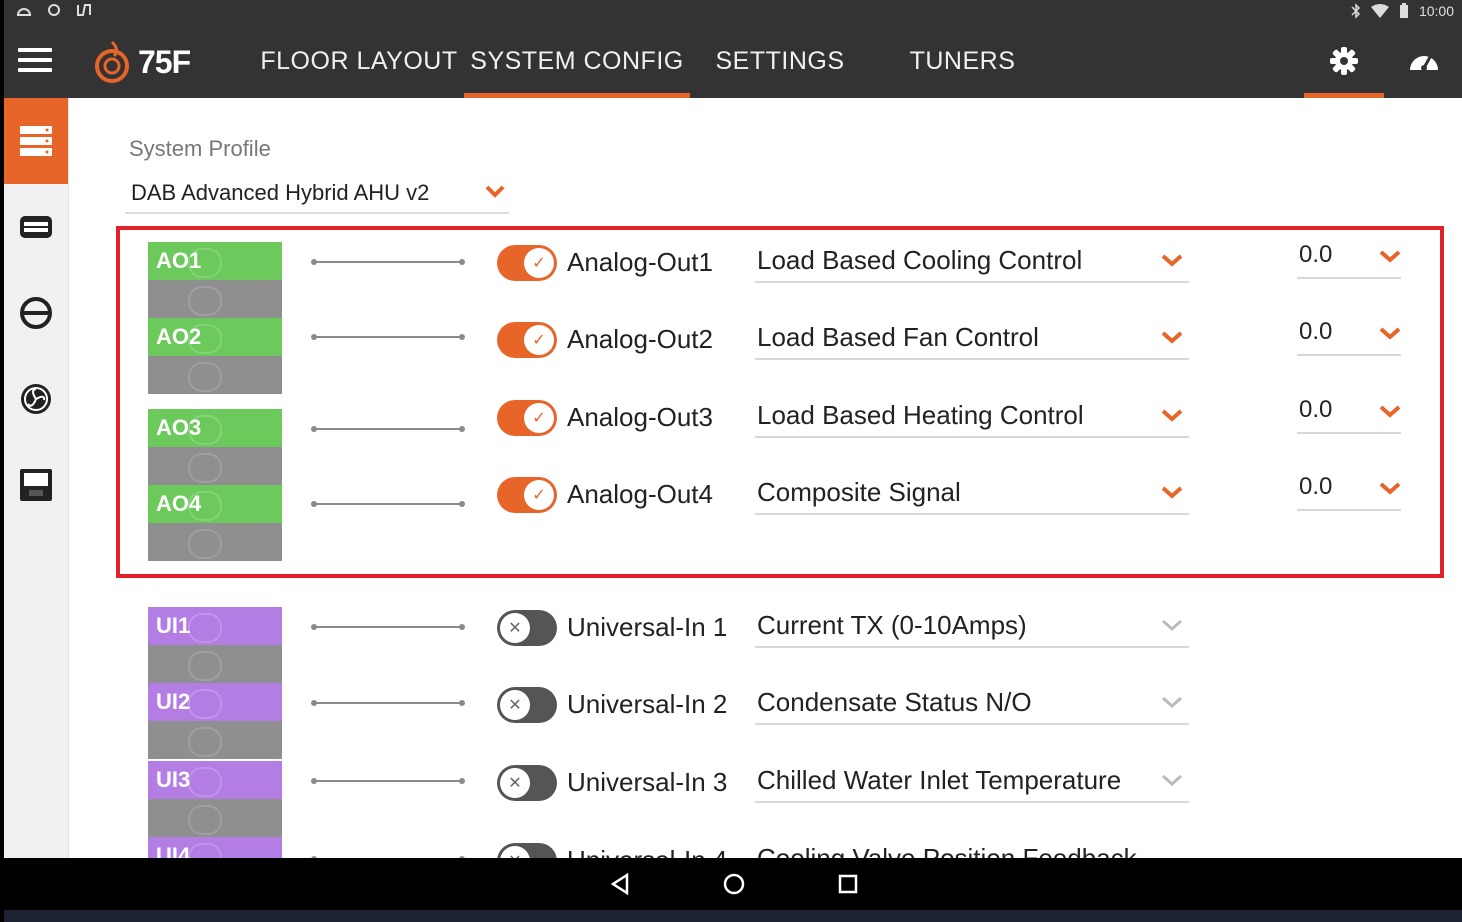 Image resolution: width=1462 pixels, height=922 pixels. Describe the element at coordinates (24, 12) in the screenshot. I see `cast-icon` at that location.